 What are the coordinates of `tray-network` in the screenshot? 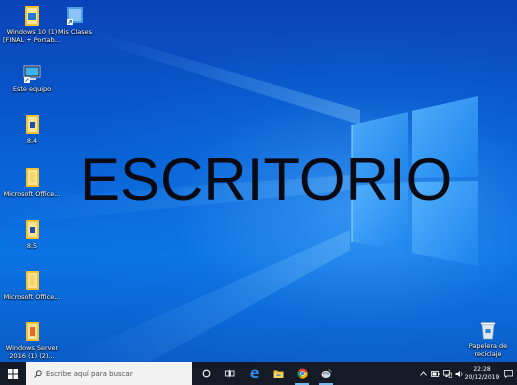 It's located at (447, 373).